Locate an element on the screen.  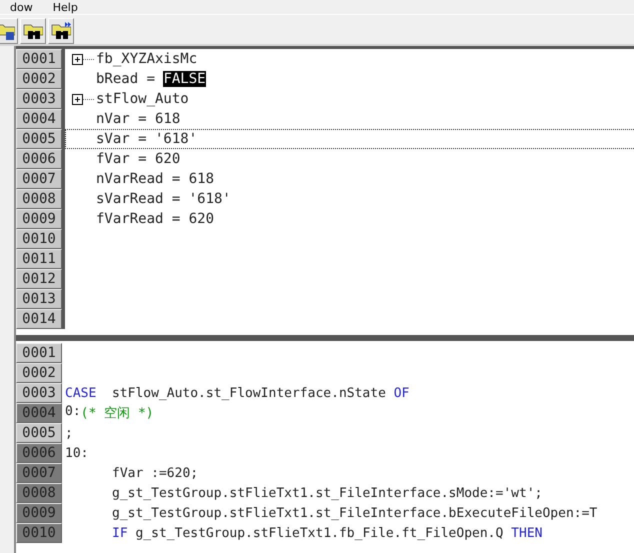
code-line: IF g_st_TestGroup.stFlieTxt1.fb_File.ft_FileOpen.Q THEN is located at coordinates (327, 533).